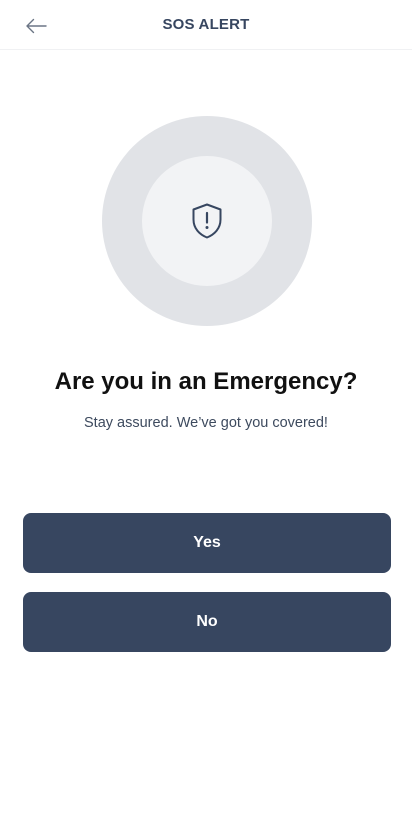 The width and height of the screenshot is (412, 830). What do you see at coordinates (207, 622) in the screenshot?
I see `no-button: No` at bounding box center [207, 622].